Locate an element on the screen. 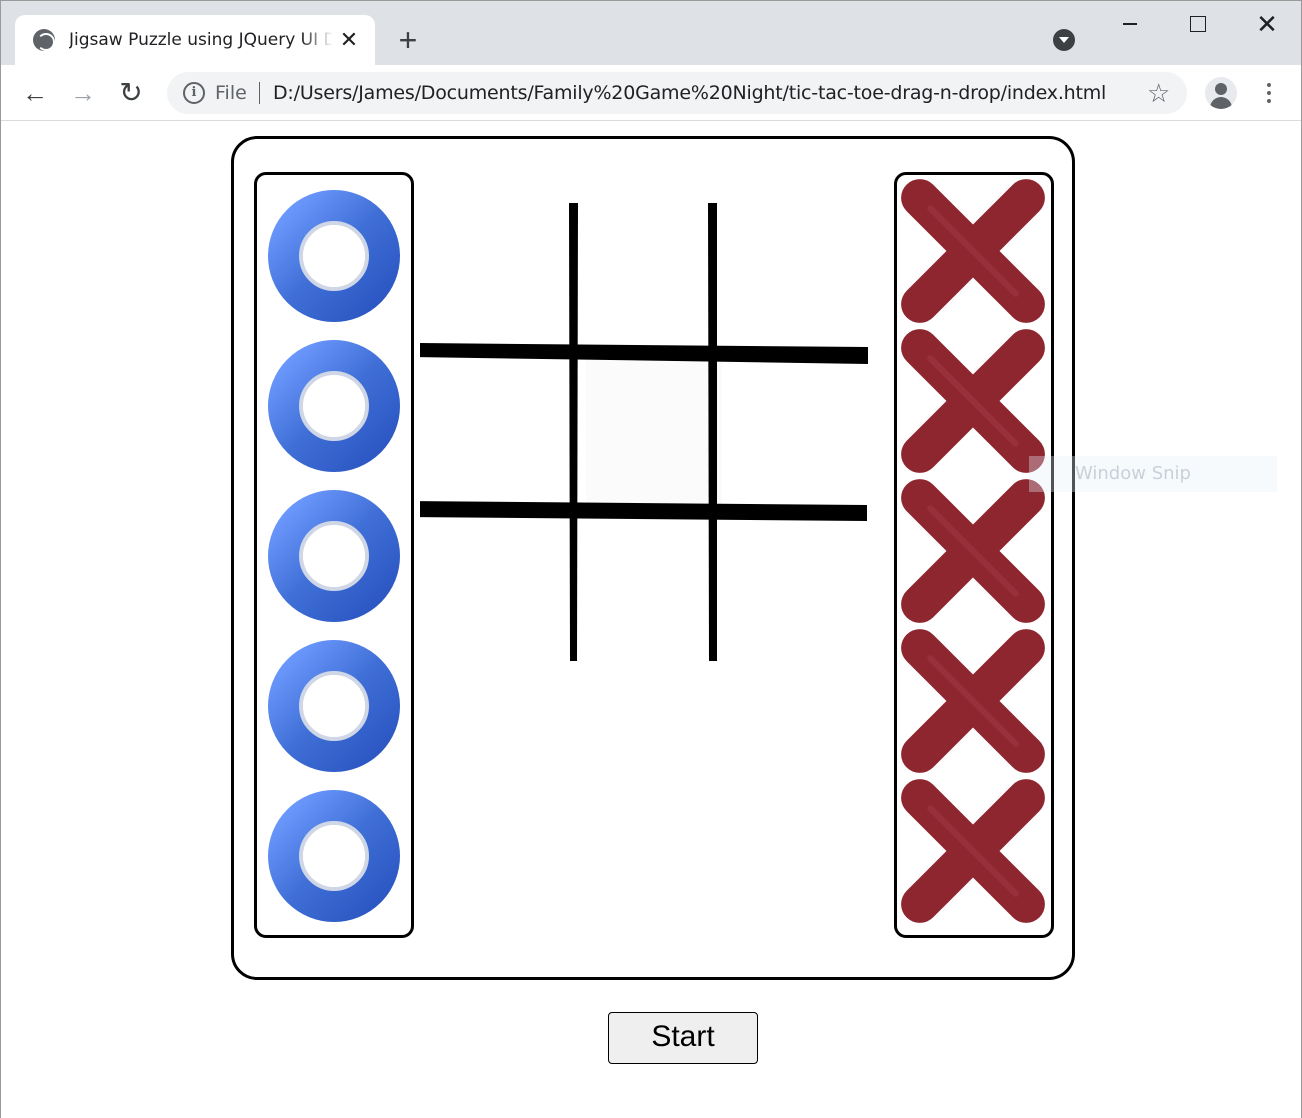  o-piece-tray is located at coordinates (334, 555).